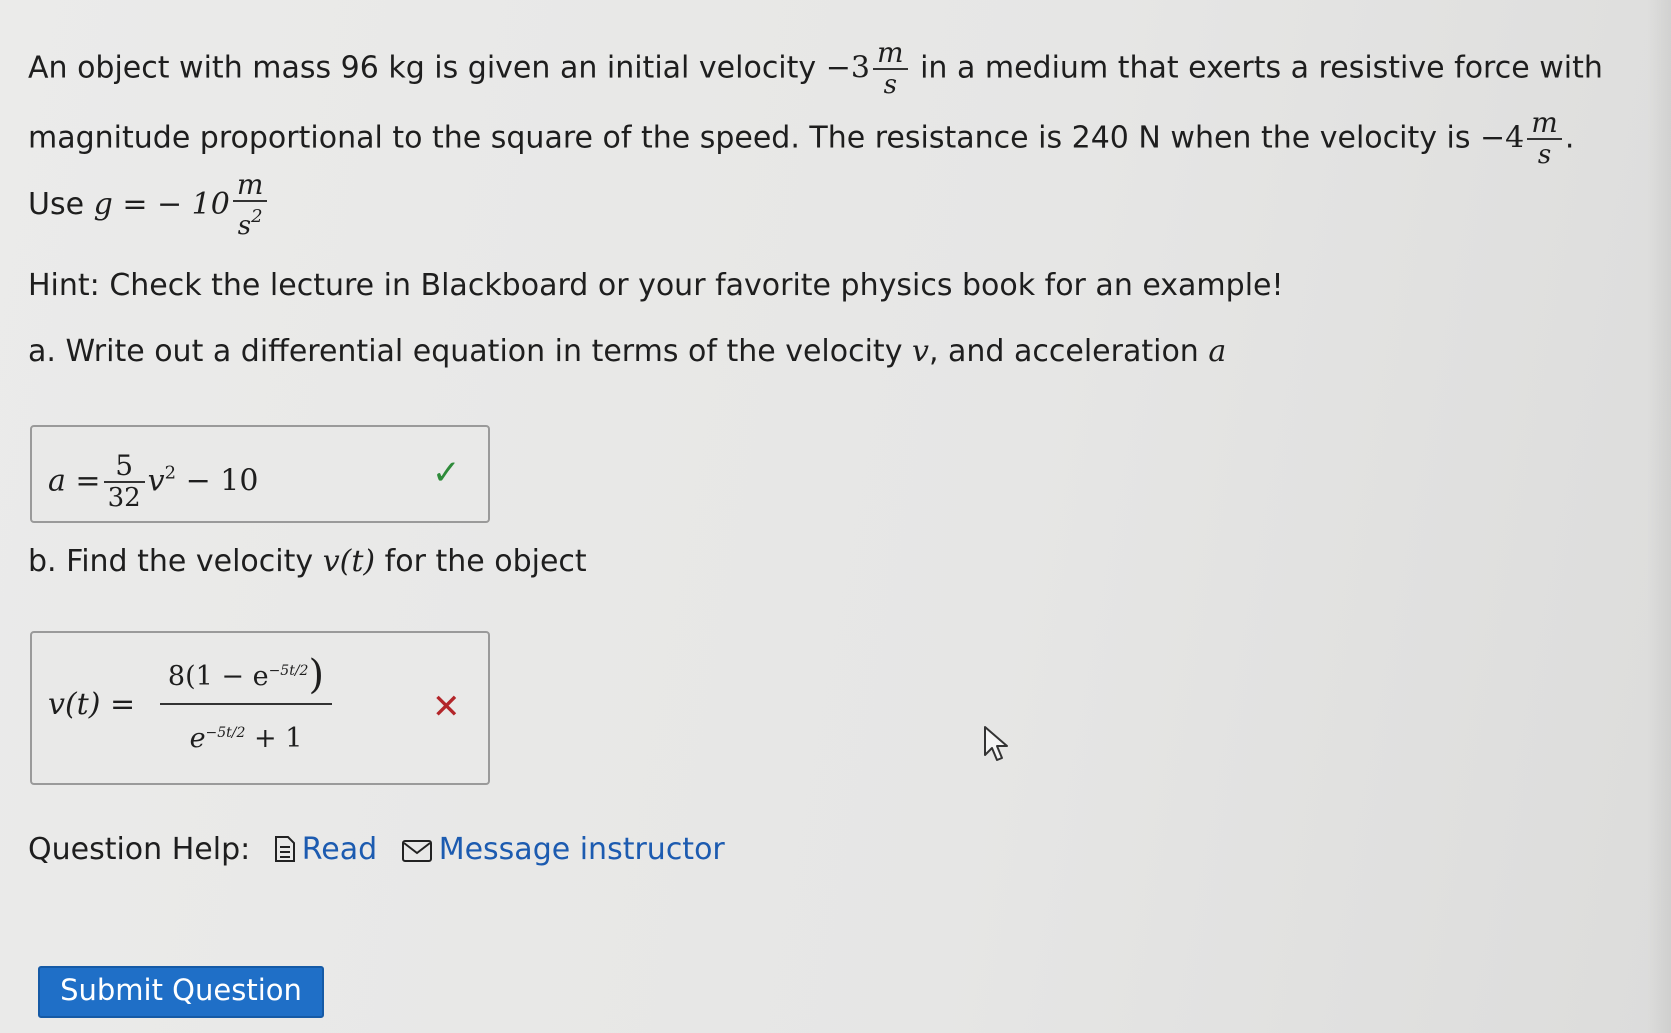 This screenshot has width=1671, height=1033. I want to click on numerator-exponent: −5t/2, so click(288, 671).